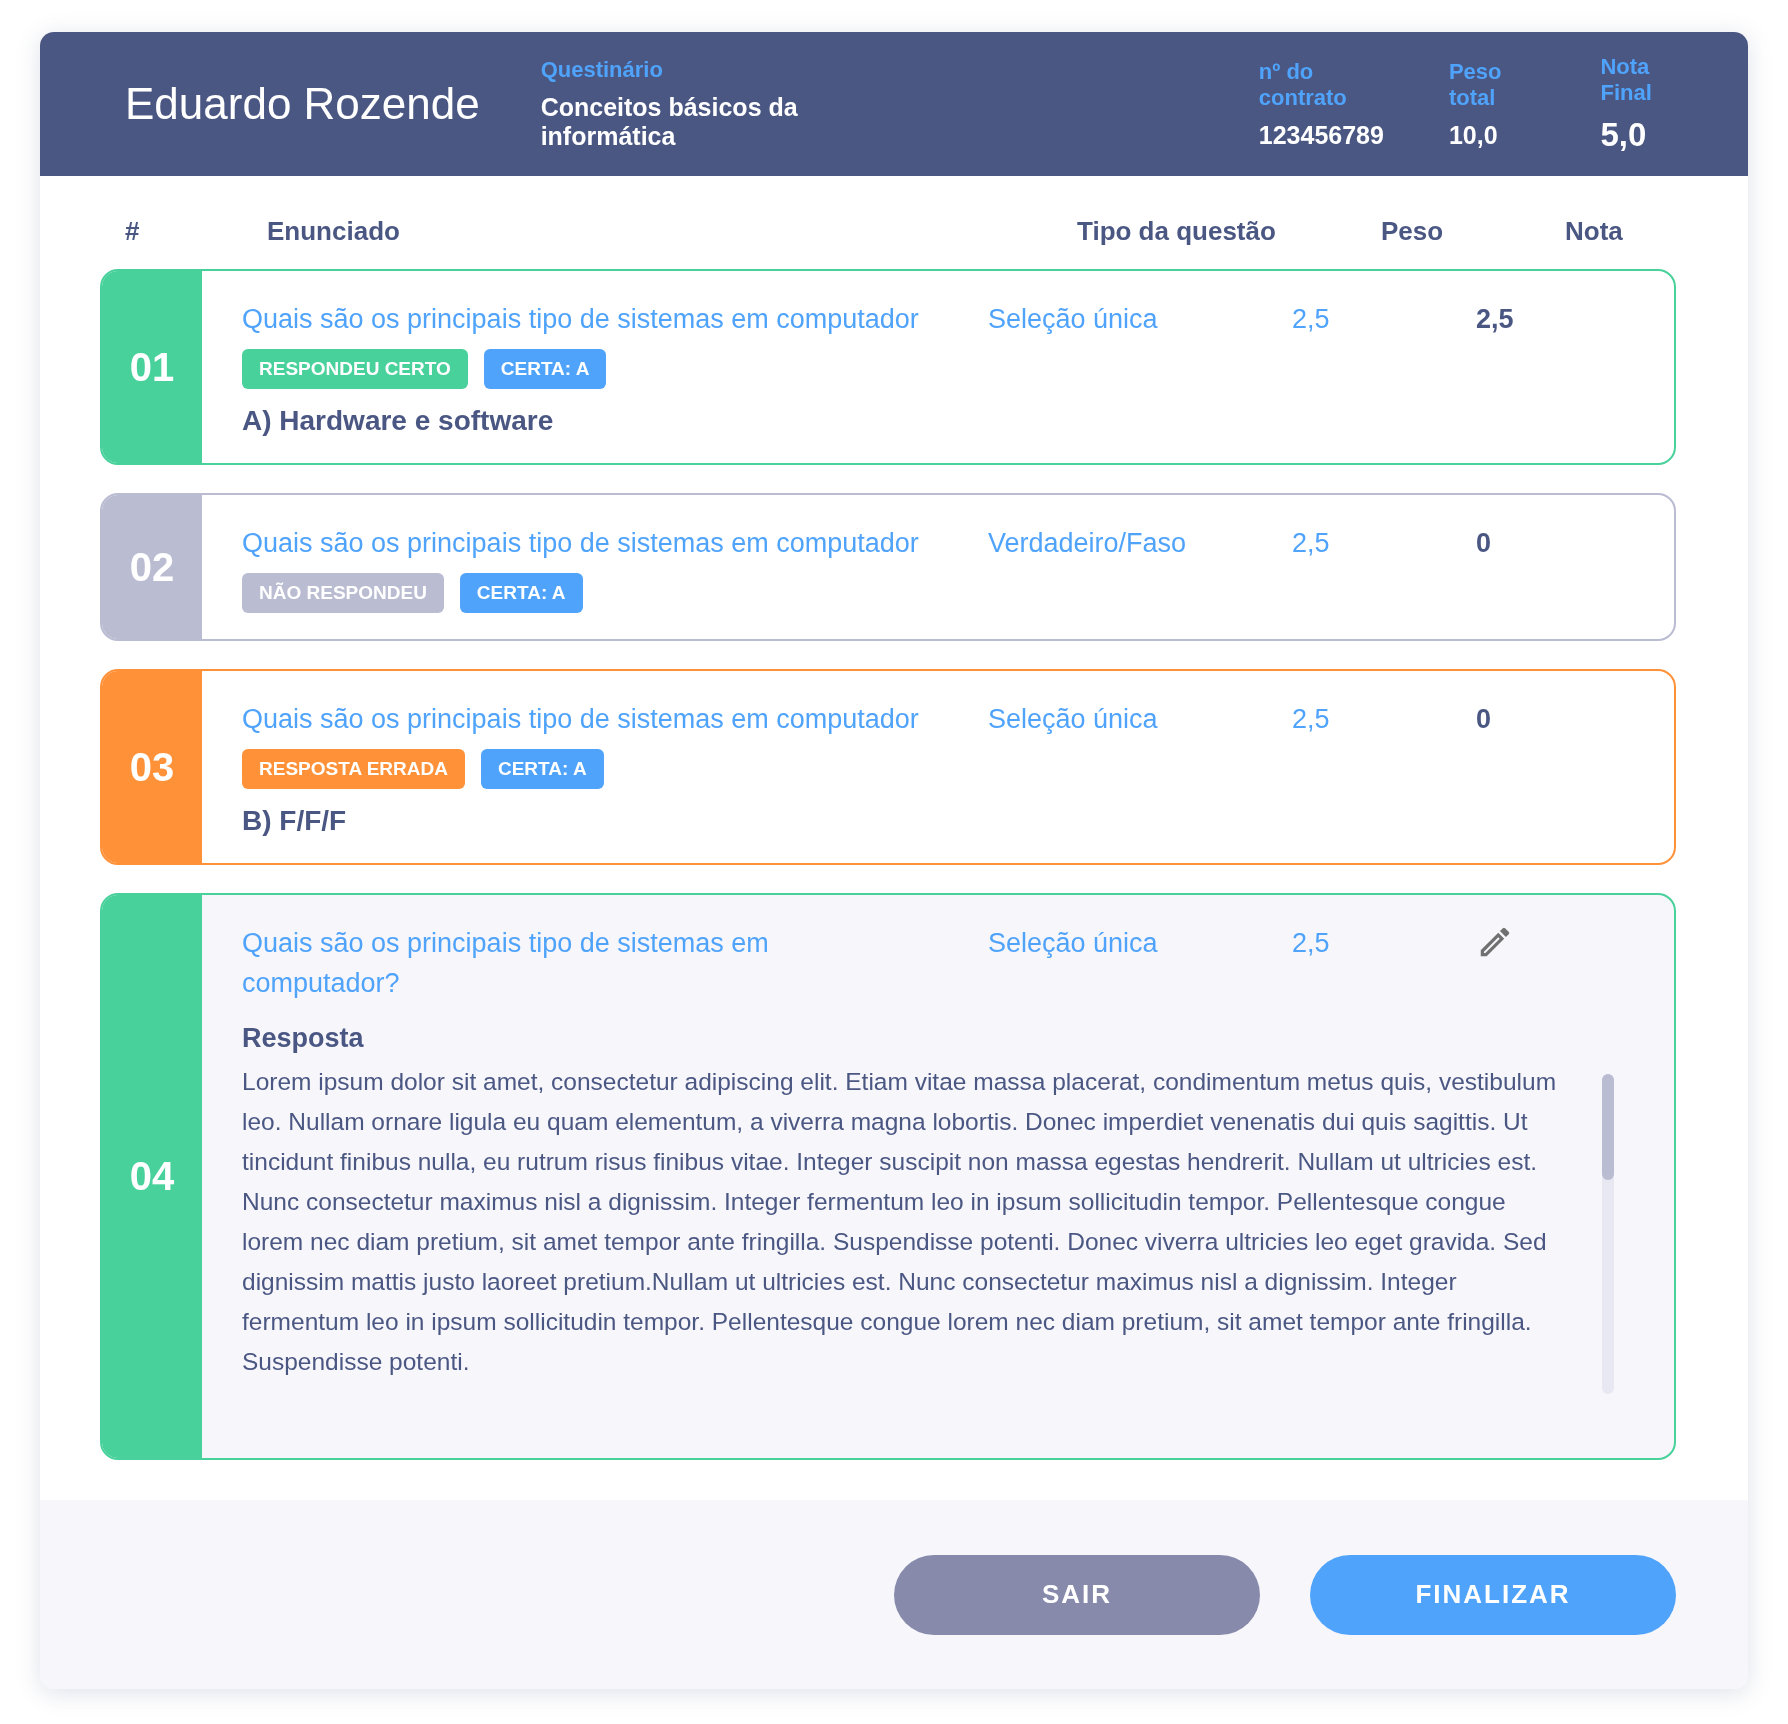 This screenshot has width=1788, height=1724. Describe the element at coordinates (398, 421) in the screenshot. I see `given-answer: A) Hardware e software` at that location.